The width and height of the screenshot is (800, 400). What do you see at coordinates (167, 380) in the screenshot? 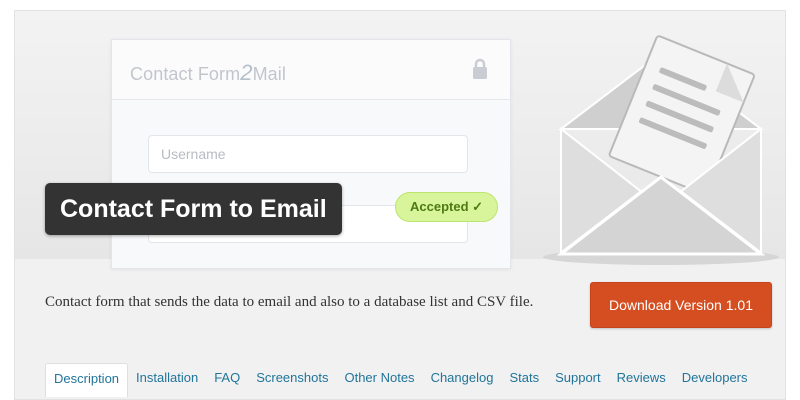
I see `tab-installation: Installation` at bounding box center [167, 380].